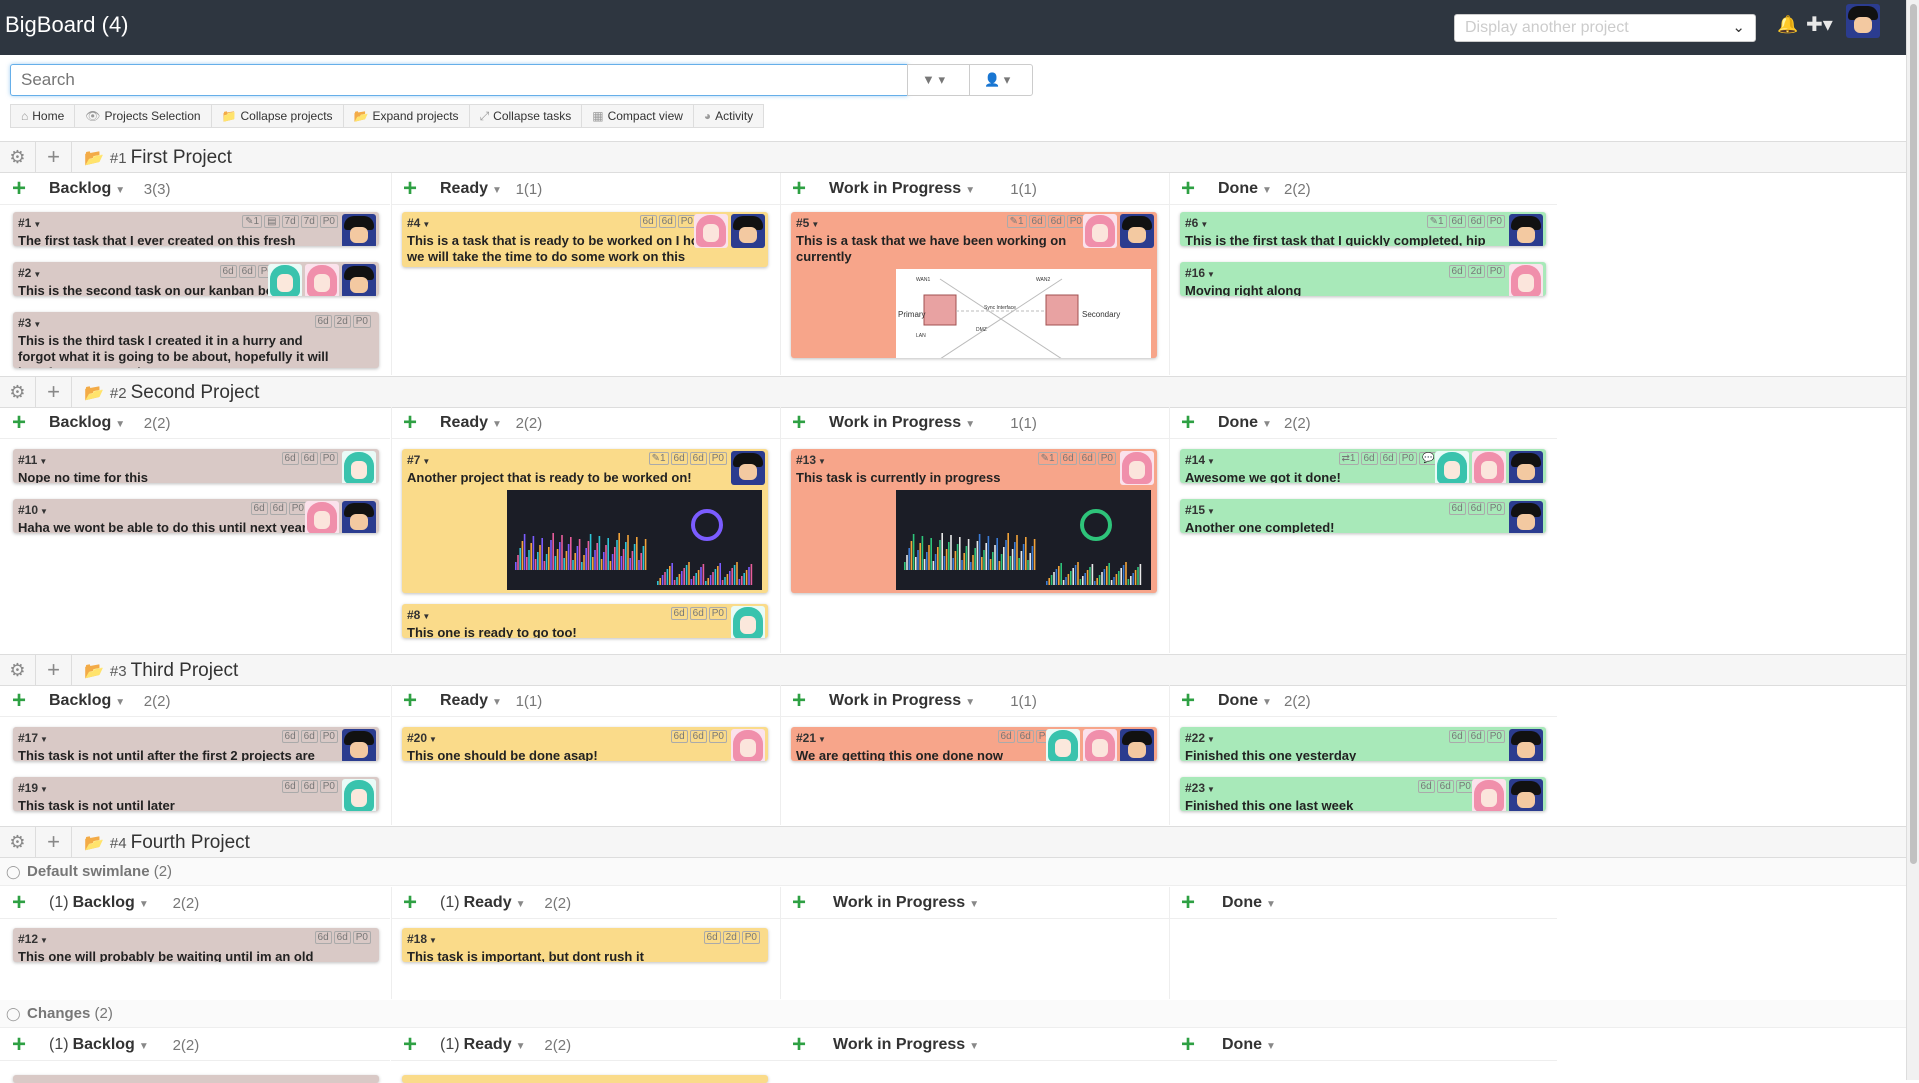 The height and width of the screenshot is (1083, 1919). What do you see at coordinates (1363, 466) in the screenshot?
I see `task-card: #14 ▼ ⇄1 6d 6d P0 💬1 Awesome we got it done!` at bounding box center [1363, 466].